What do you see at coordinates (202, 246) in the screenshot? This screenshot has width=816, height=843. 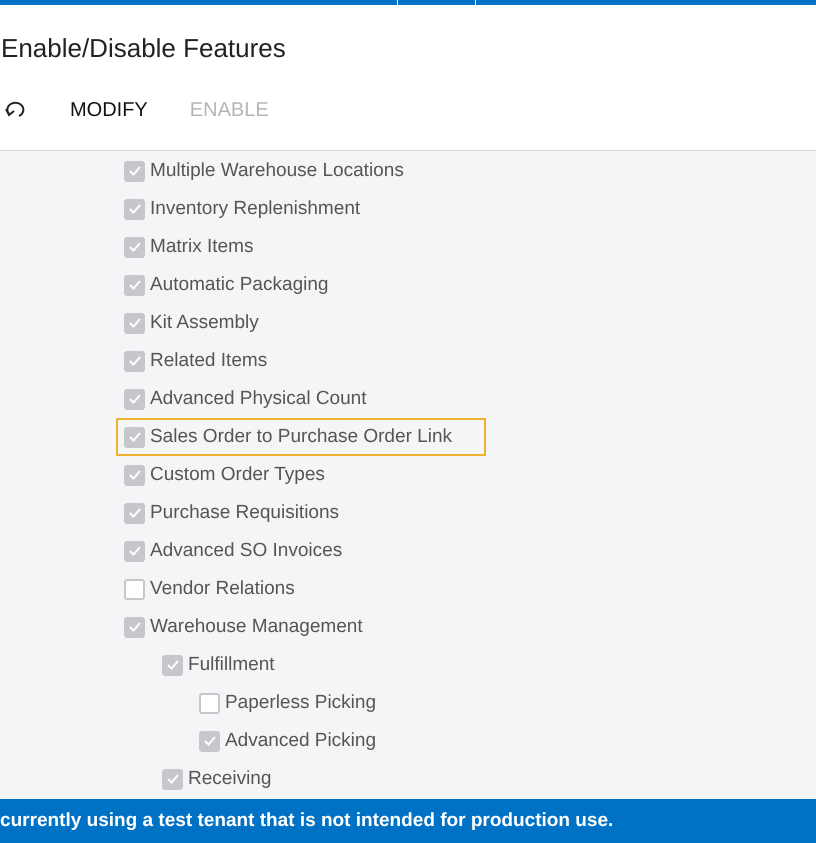 I see `feature-label: Matrix Items` at bounding box center [202, 246].